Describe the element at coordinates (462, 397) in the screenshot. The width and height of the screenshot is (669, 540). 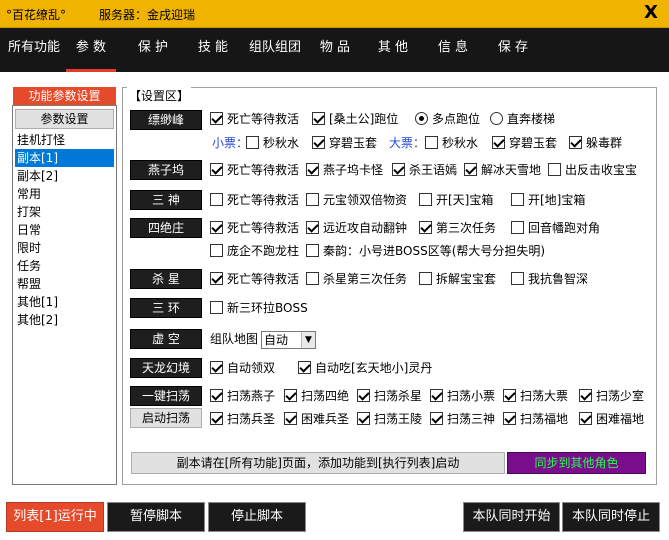
I see `opt-sweep-small: 扫荡小票` at that location.